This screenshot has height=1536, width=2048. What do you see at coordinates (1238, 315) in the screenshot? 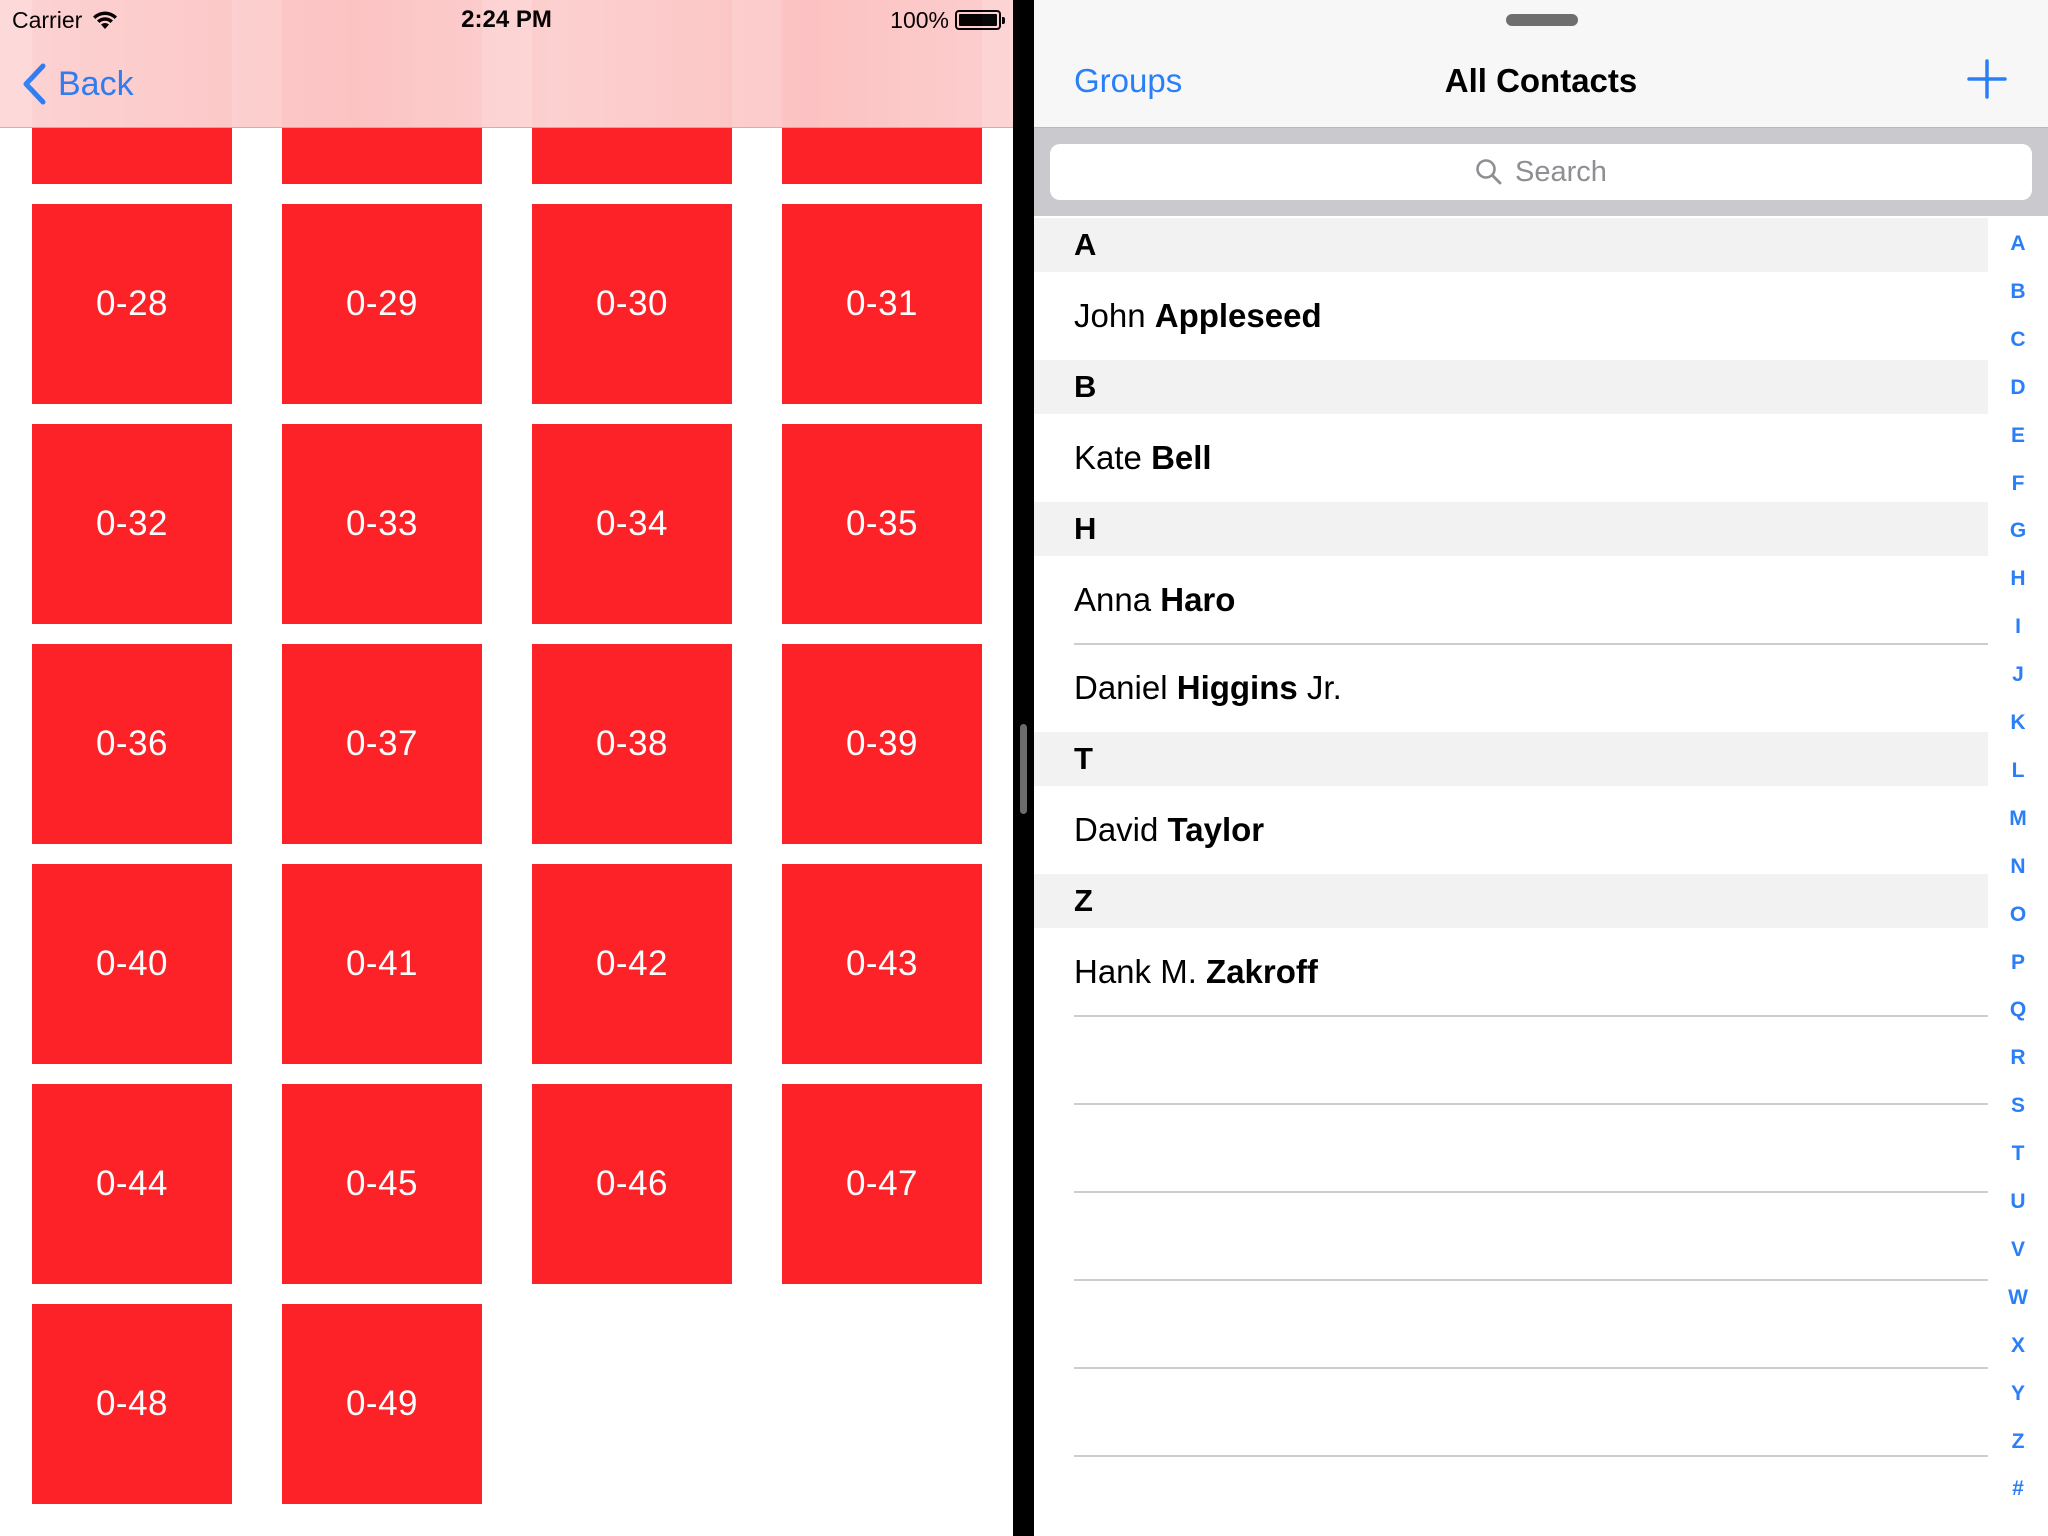
I see `contact-last-name: Appleseed` at bounding box center [1238, 315].